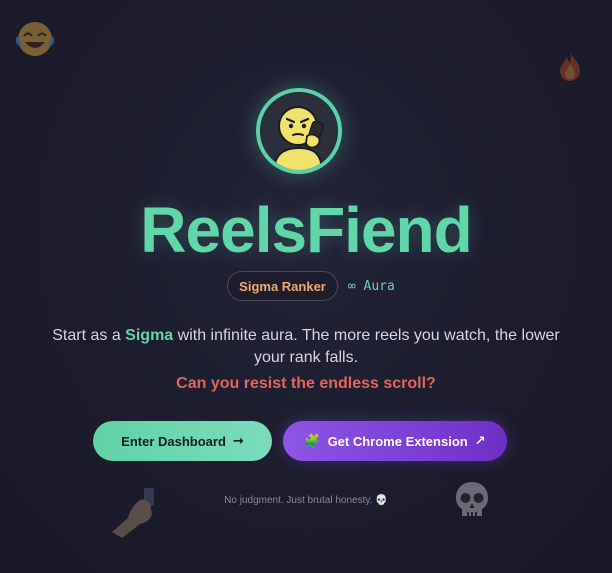  I want to click on enter-dashboard-button: Enter Dashboard →, so click(182, 441).